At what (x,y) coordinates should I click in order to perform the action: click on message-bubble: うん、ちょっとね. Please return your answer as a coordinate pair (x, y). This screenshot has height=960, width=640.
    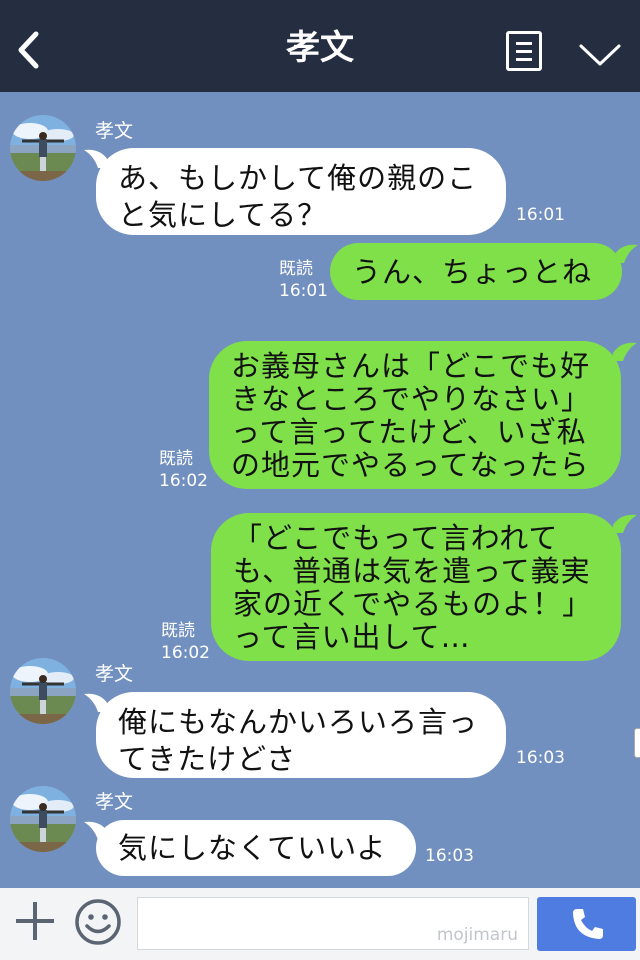
    Looking at the image, I should click on (476, 271).